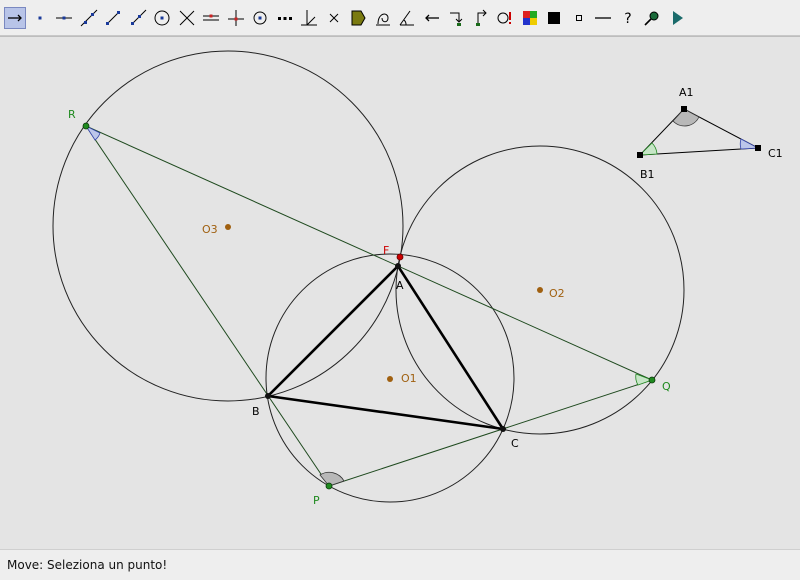 This screenshot has height=580, width=800. I want to click on point-b, so click(268, 396).